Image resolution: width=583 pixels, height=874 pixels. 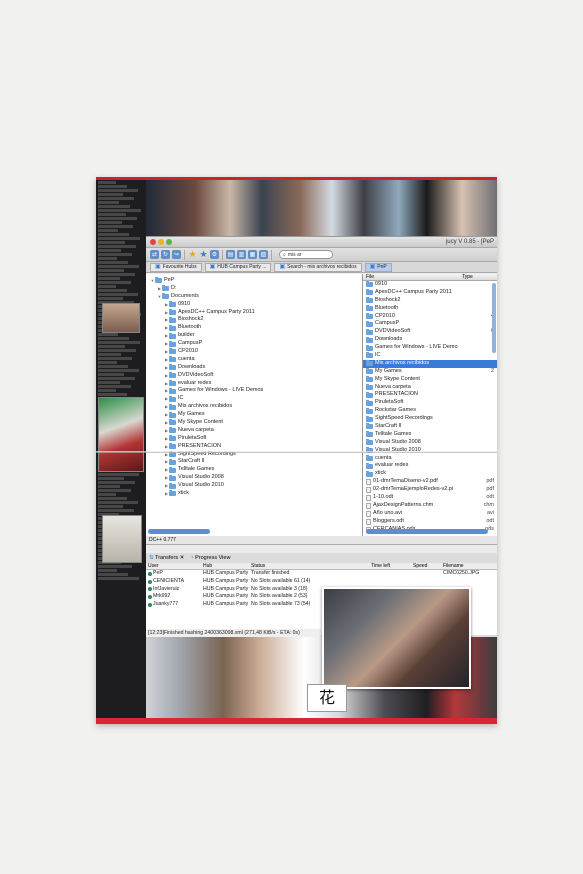 What do you see at coordinates (306, 254) in the screenshot?
I see `search-input: ⌕ mis ar` at bounding box center [306, 254].